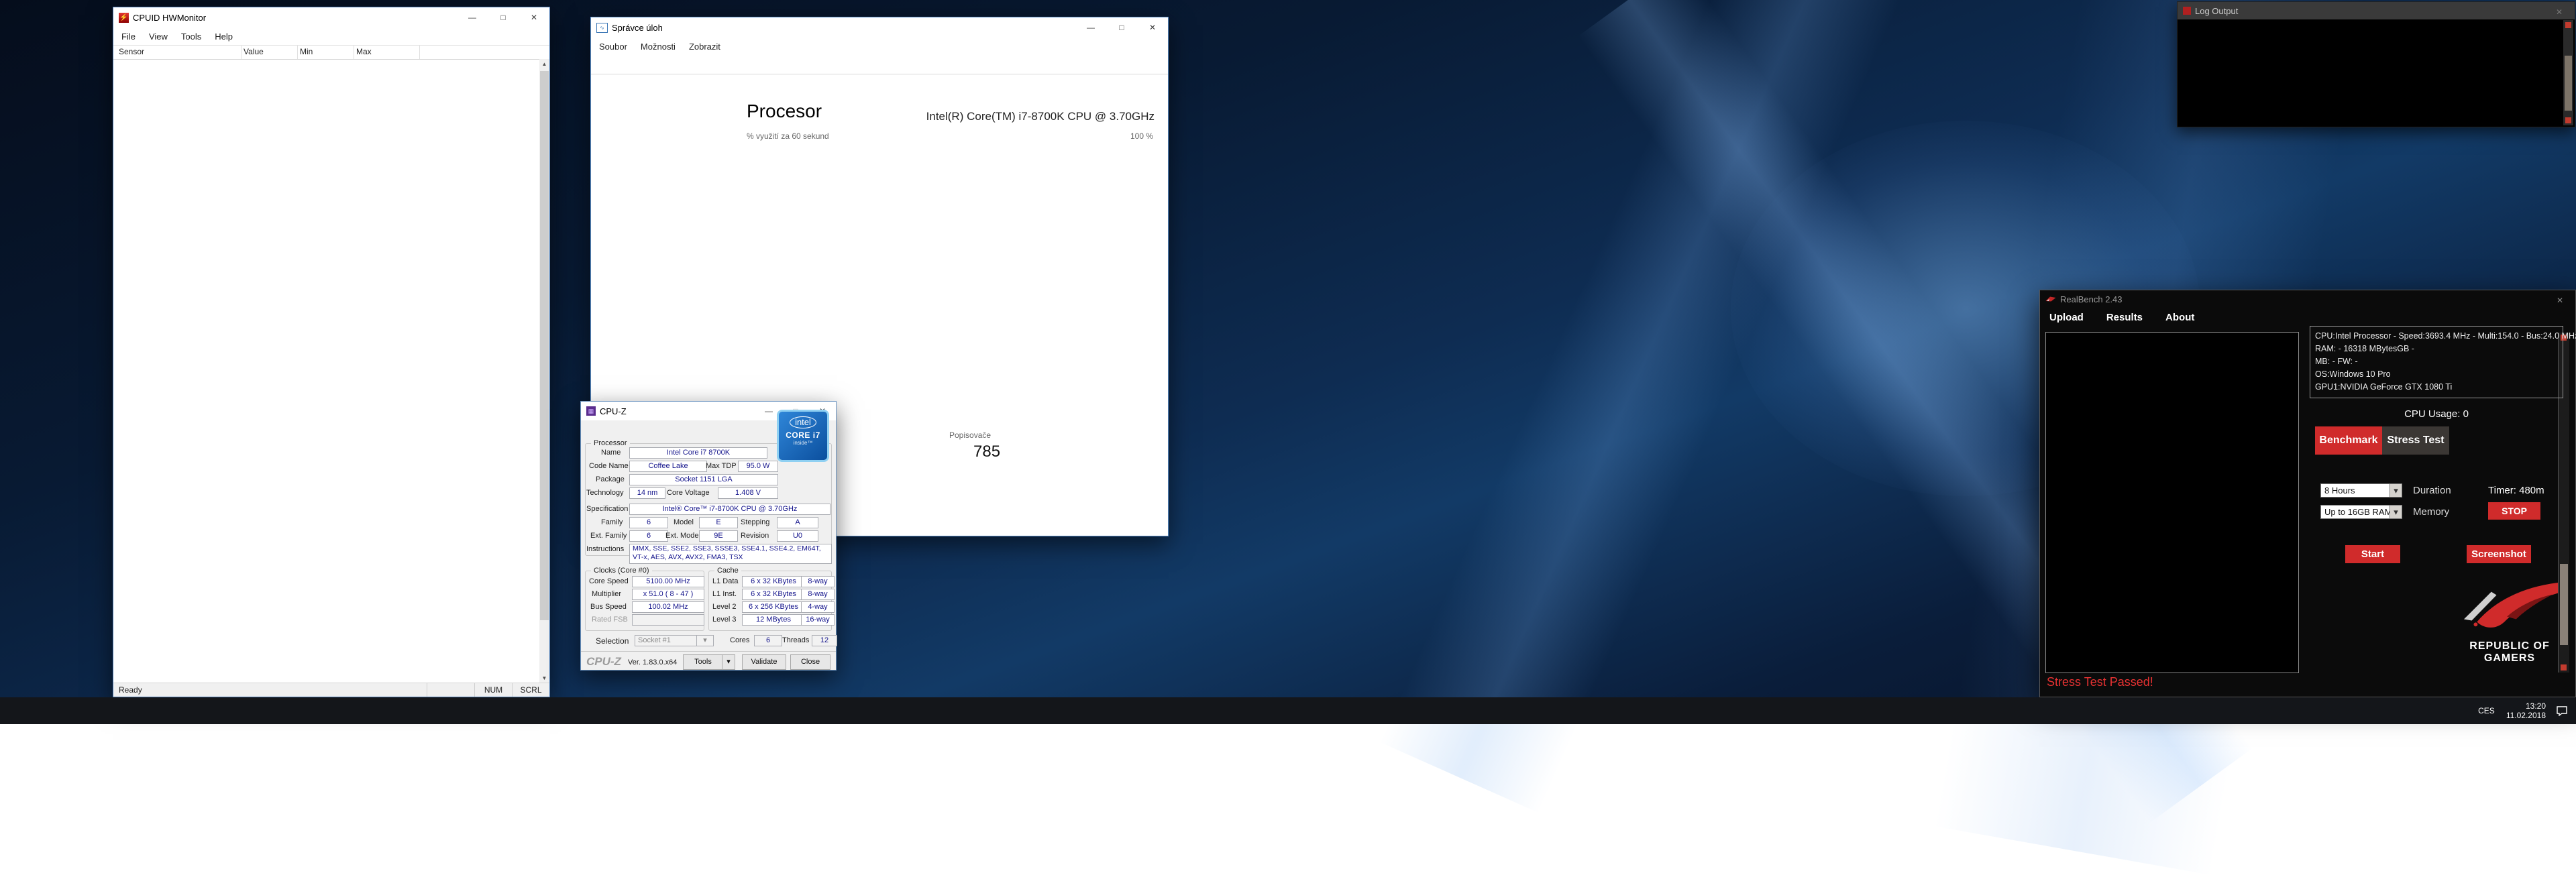 The height and width of the screenshot is (875, 2576). What do you see at coordinates (703, 662) in the screenshot?
I see `tools-button: Tools` at bounding box center [703, 662].